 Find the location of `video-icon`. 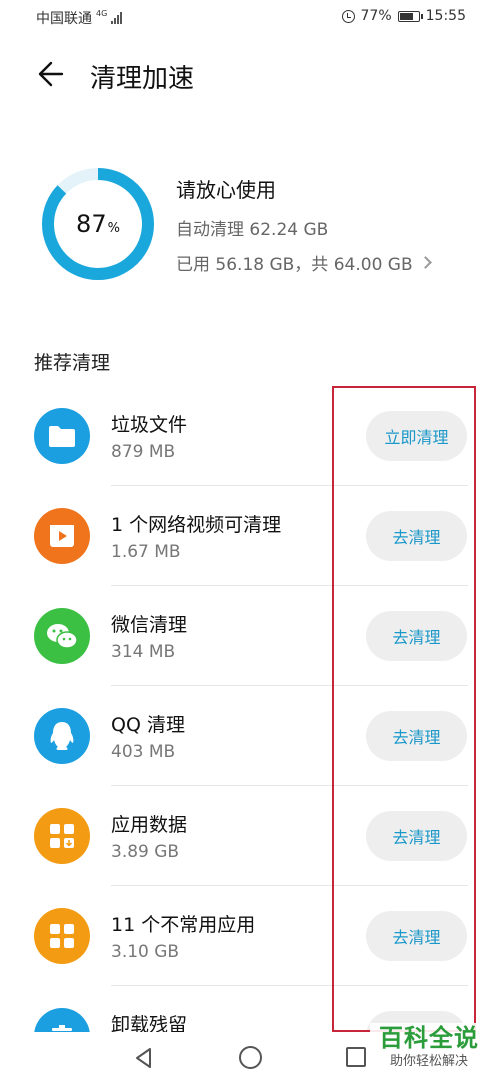

video-icon is located at coordinates (62, 536).